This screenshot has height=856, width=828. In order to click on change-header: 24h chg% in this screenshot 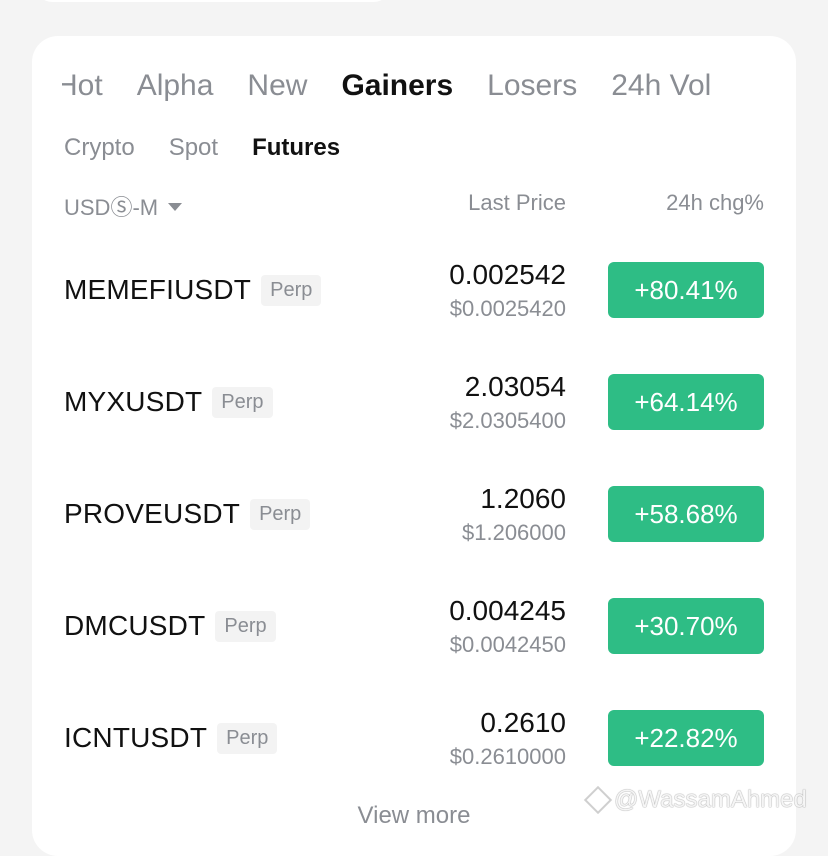, I will do `click(715, 203)`.